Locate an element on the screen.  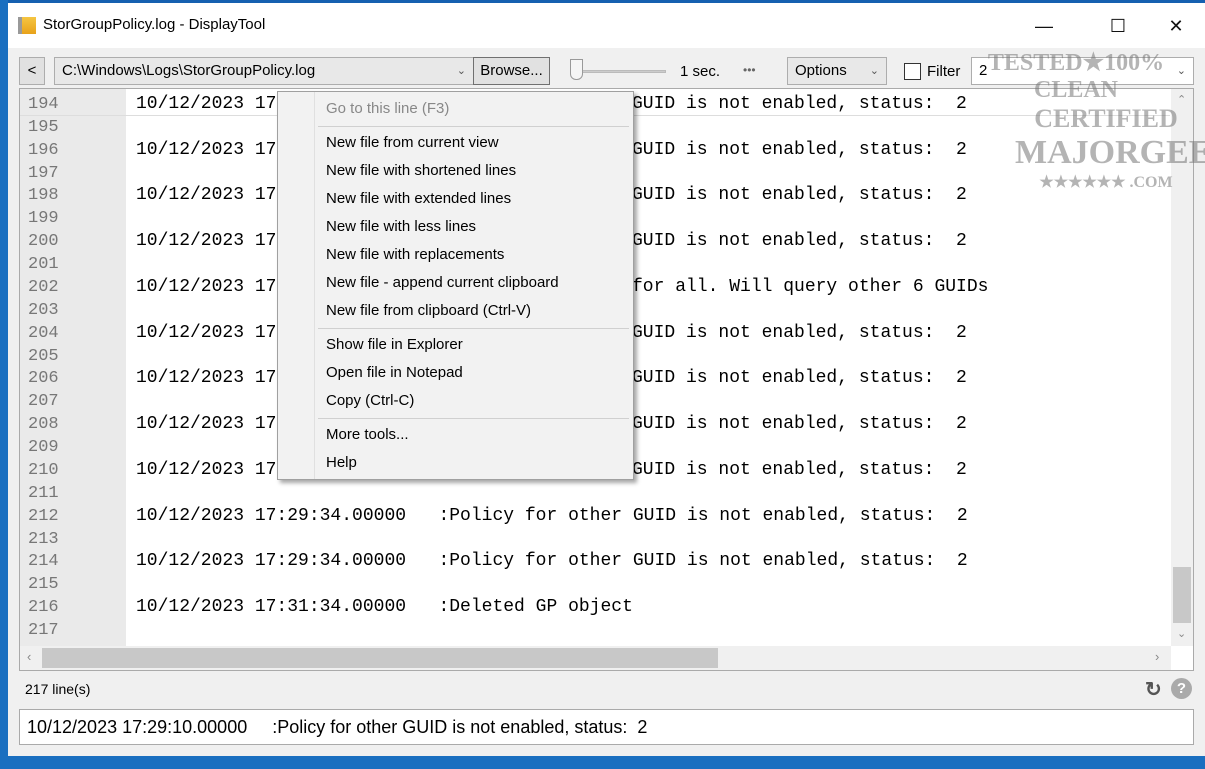
help-icon: ? is located at coordinates (1181, 688).